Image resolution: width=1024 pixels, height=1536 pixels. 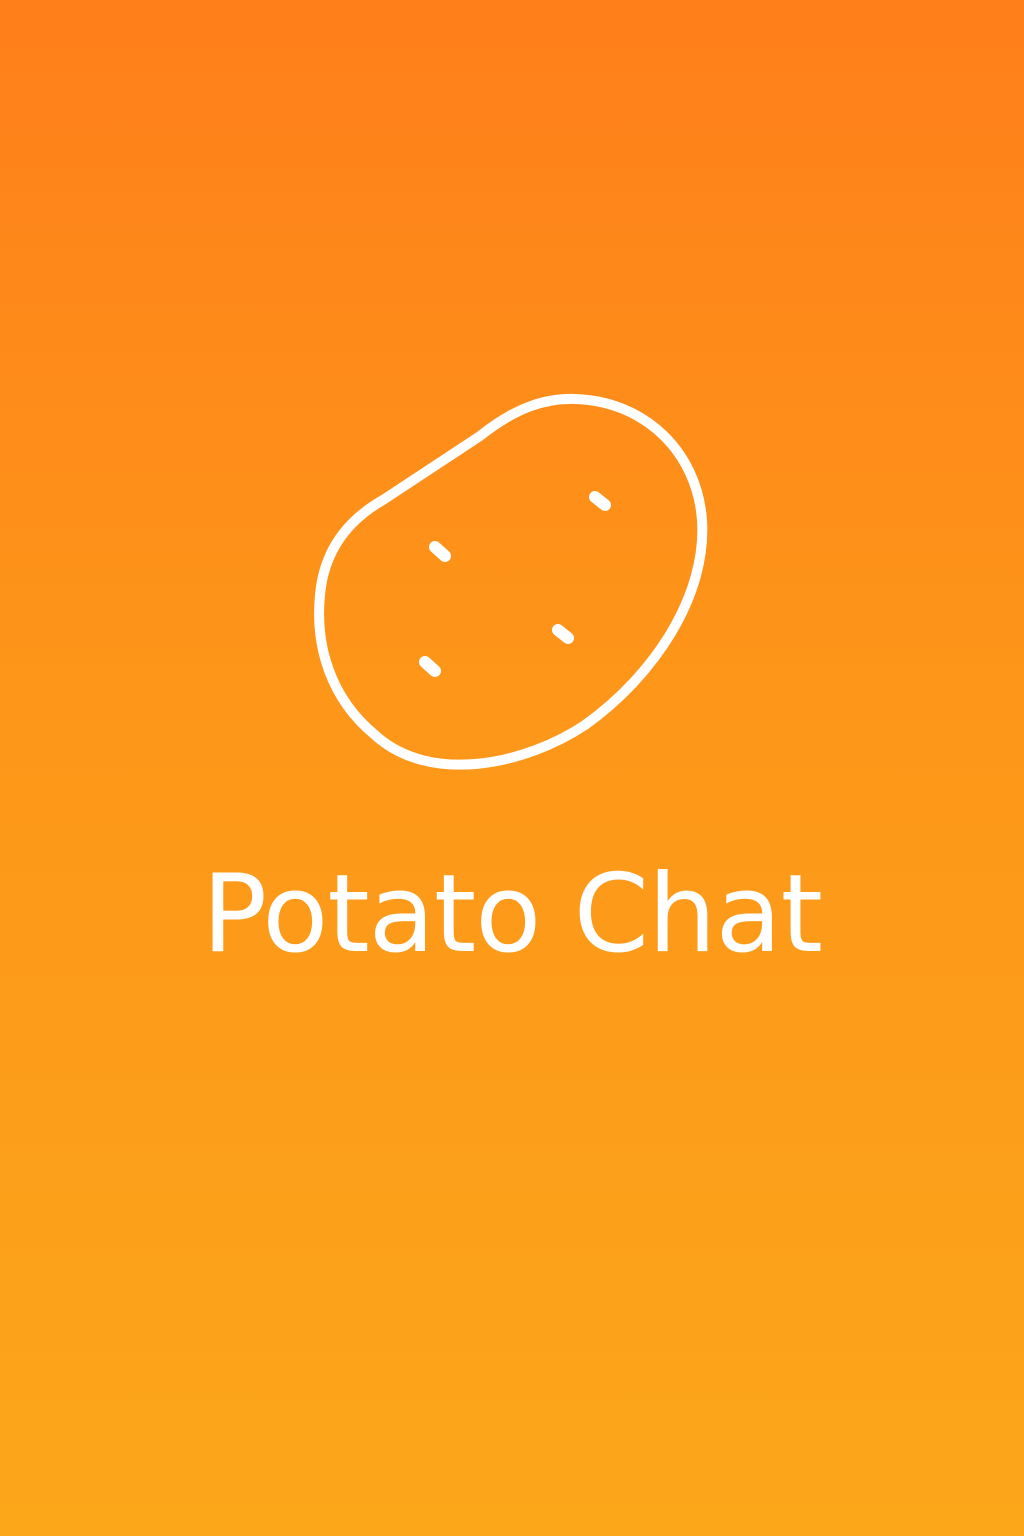 I want to click on app-title: Potato Chat, so click(x=512, y=914).